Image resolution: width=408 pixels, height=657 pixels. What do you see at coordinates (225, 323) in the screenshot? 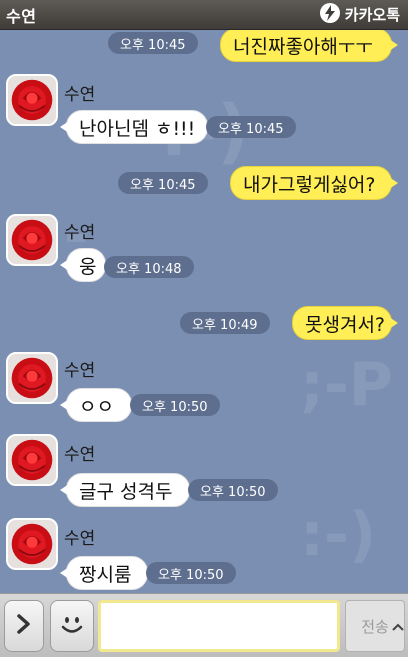
I see `message-time: 오후 10:49` at bounding box center [225, 323].